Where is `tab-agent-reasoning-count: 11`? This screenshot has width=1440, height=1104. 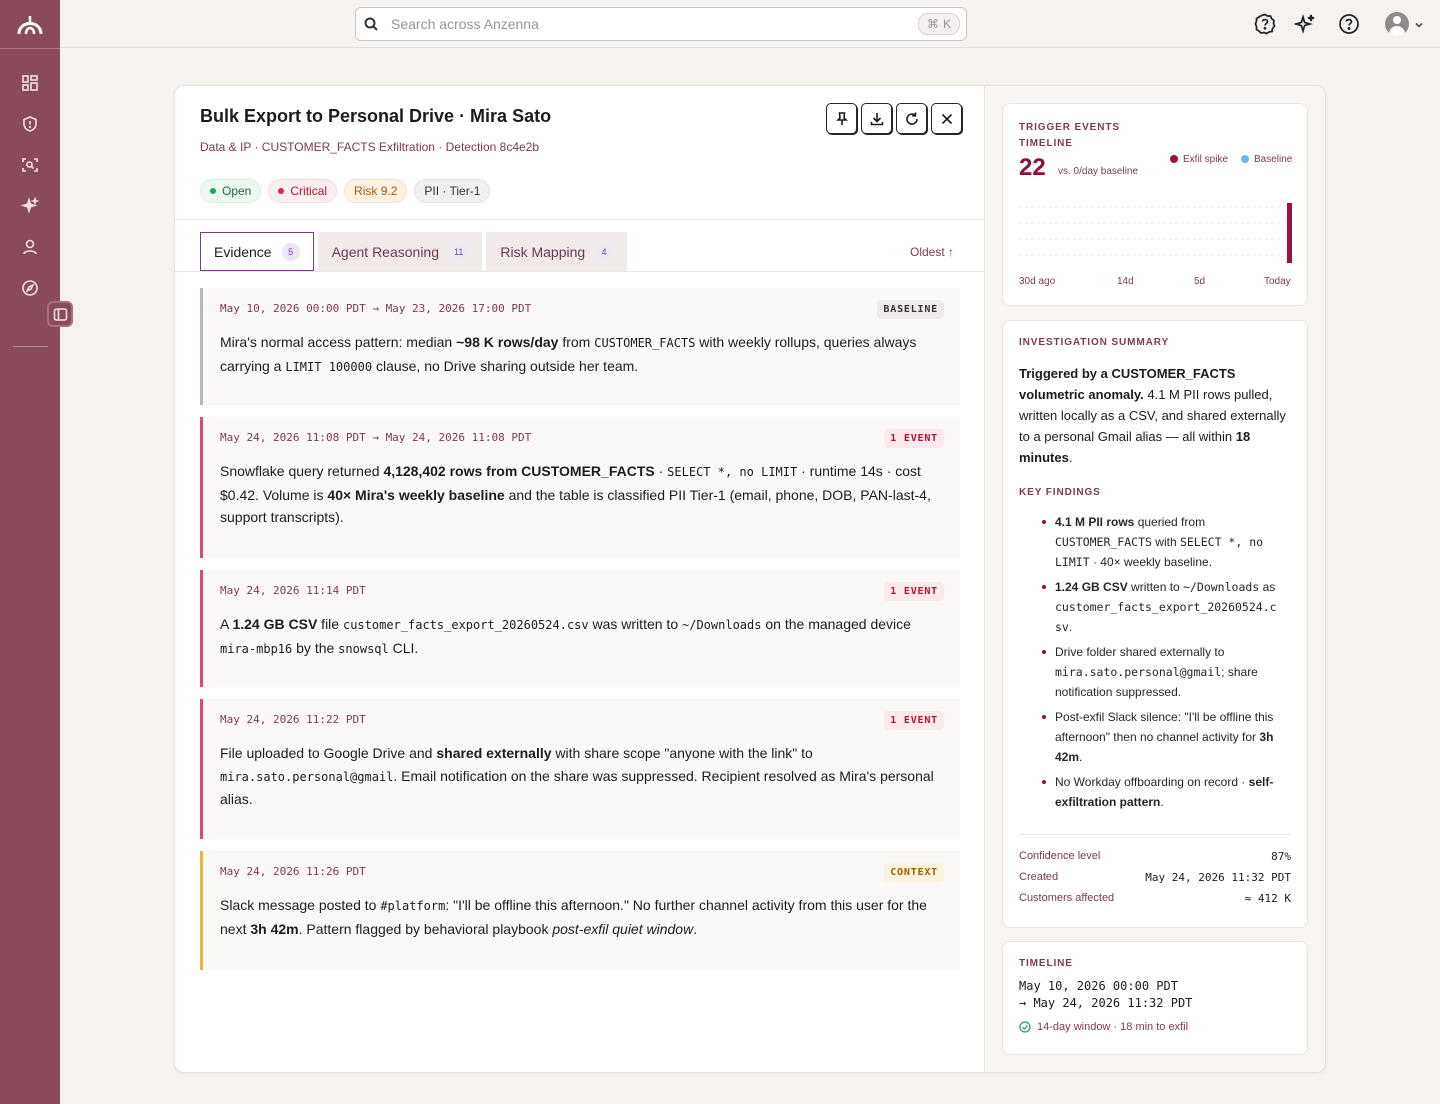
tab-agent-reasoning-count: 11 is located at coordinates (459, 251).